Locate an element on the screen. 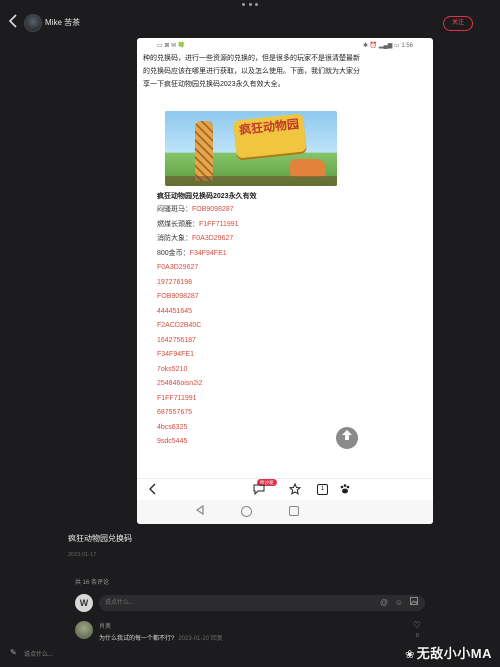  nav-home-icon is located at coordinates (246, 511).